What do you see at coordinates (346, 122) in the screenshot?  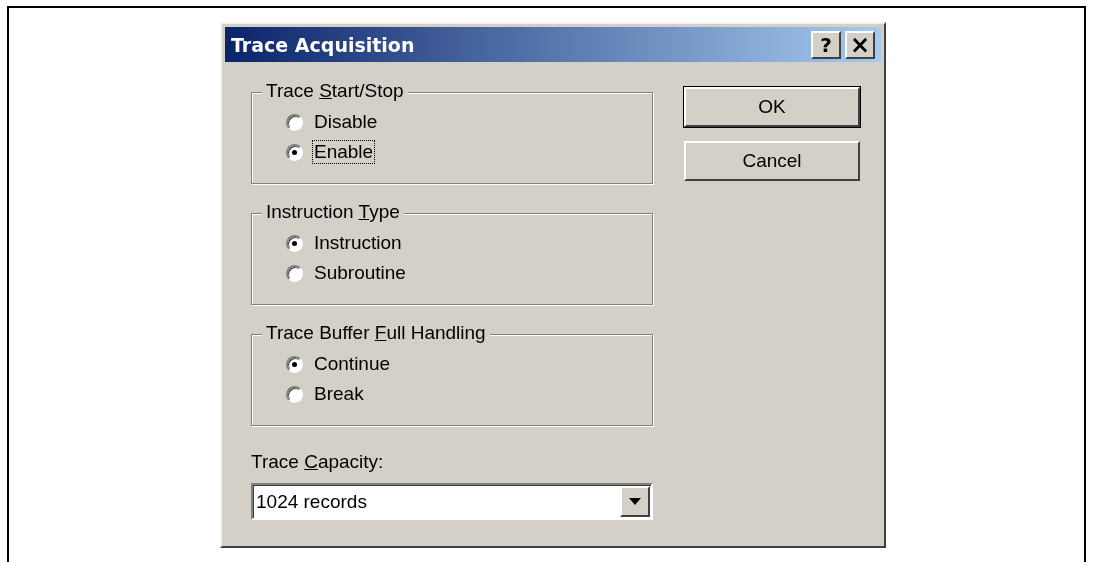 I see `option-label: Disable` at bounding box center [346, 122].